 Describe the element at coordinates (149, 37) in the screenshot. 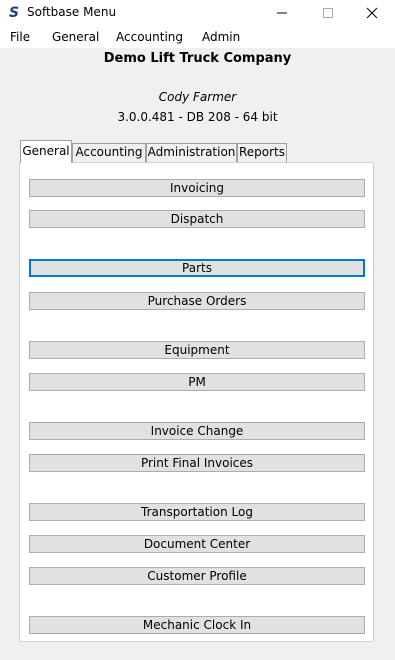

I see `menu-accounting: Accounting` at that location.